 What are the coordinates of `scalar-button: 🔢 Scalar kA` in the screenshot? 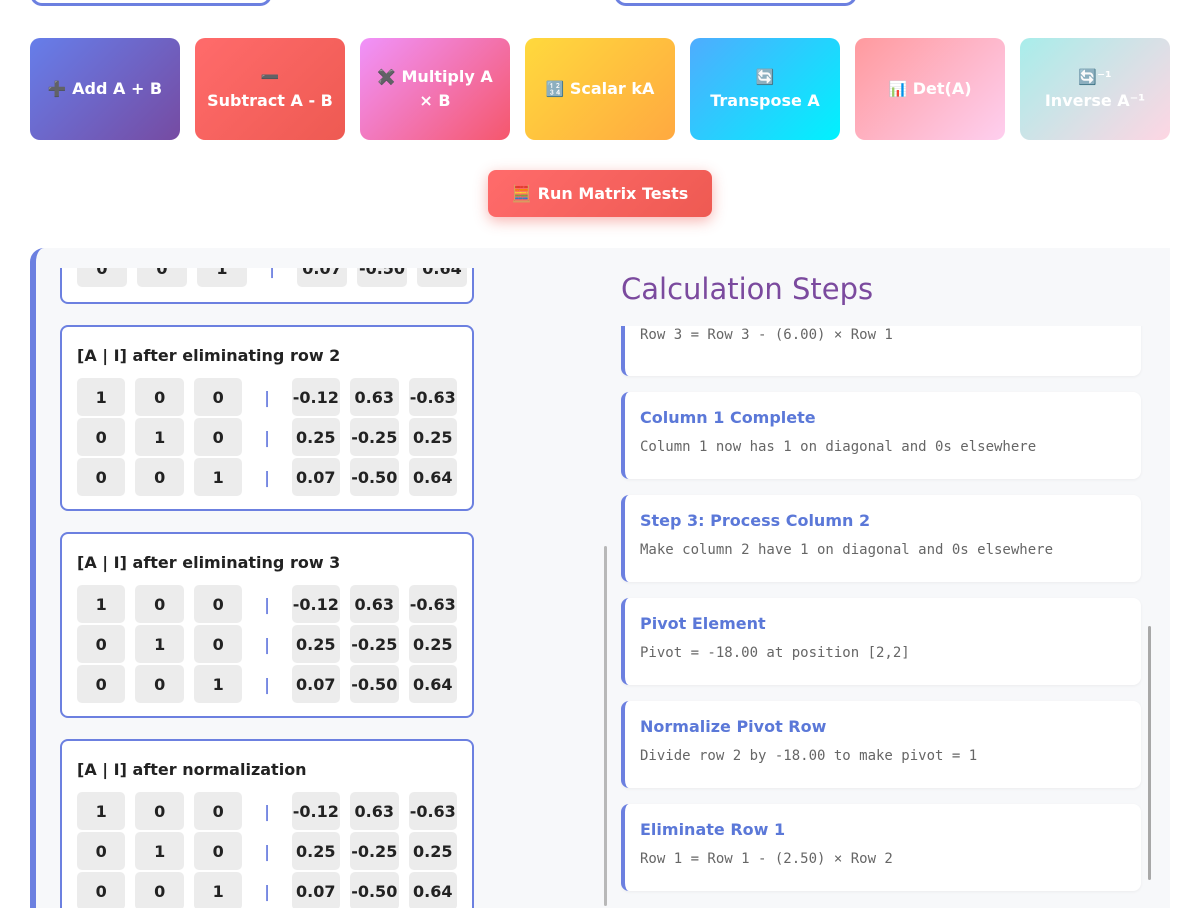 It's located at (600, 89).